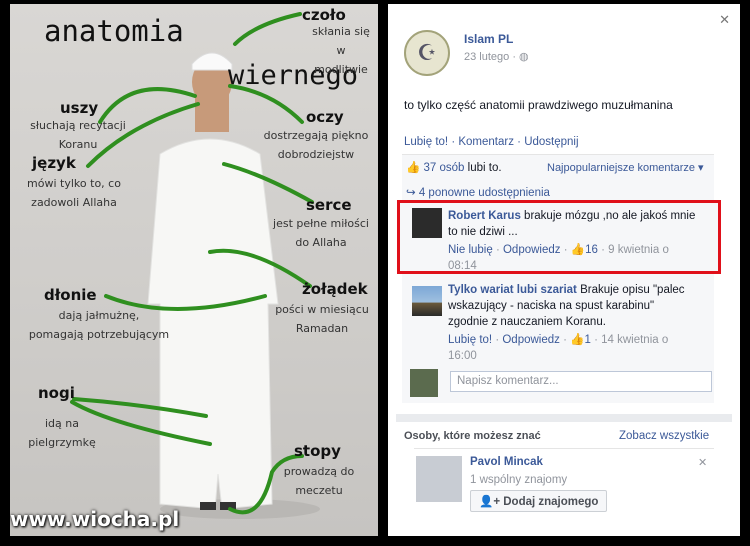 This screenshot has width=750, height=546. What do you see at coordinates (634, 340) in the screenshot?
I see `comment-time: 14 kwietnia o` at bounding box center [634, 340].